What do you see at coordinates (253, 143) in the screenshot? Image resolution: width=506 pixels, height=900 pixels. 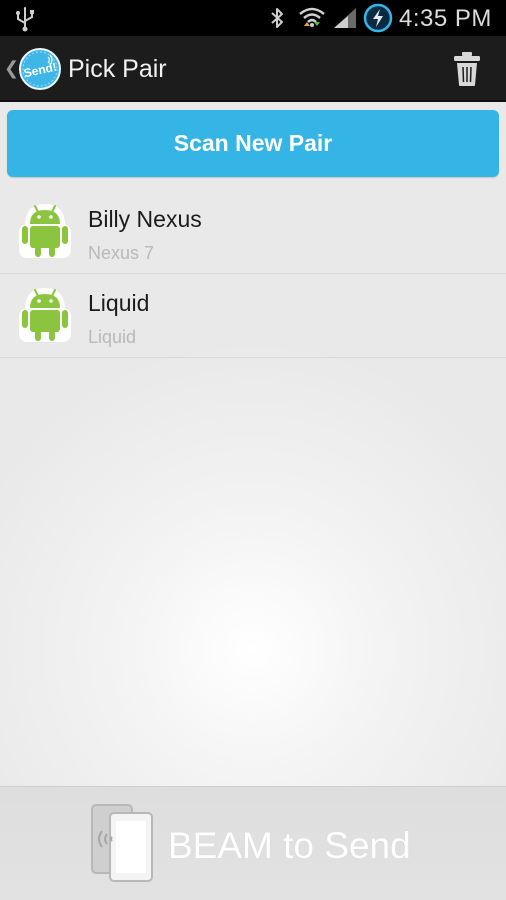 I see `scan-new-pair-button: Scan New Pair` at bounding box center [253, 143].